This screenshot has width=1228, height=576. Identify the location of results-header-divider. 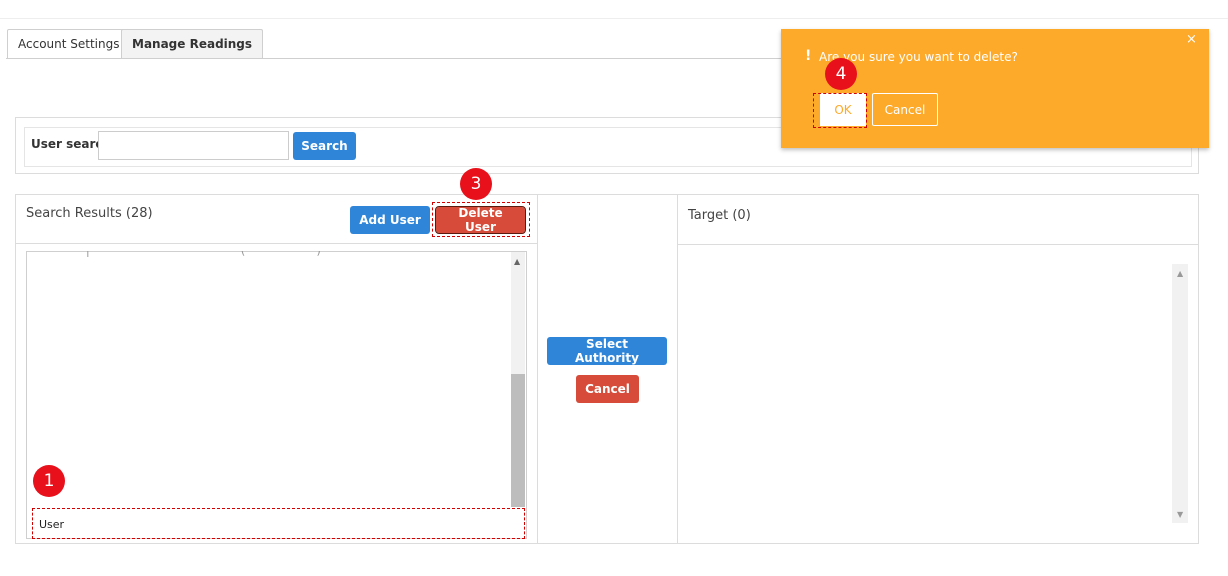
(276, 243).